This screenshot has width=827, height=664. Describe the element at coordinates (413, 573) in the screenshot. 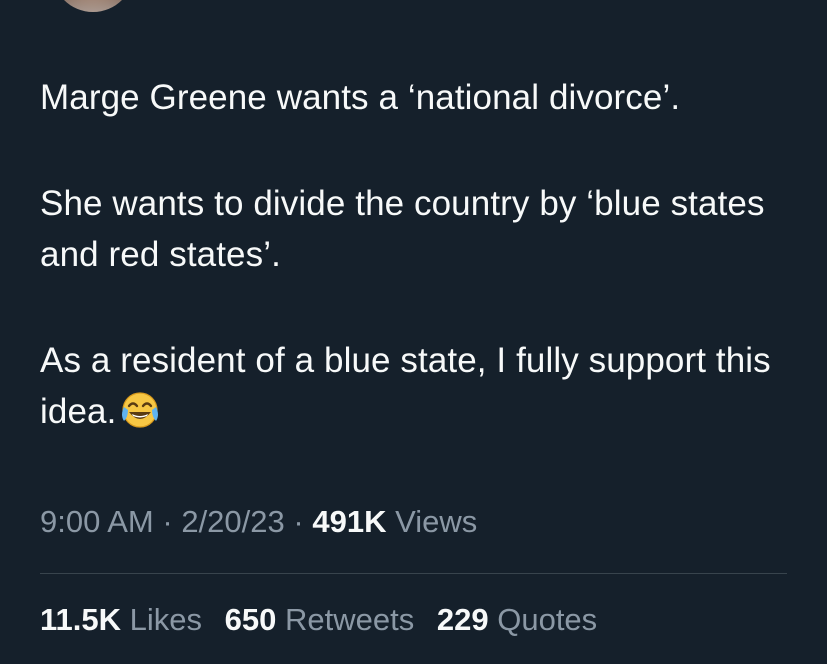

I see `divider` at that location.